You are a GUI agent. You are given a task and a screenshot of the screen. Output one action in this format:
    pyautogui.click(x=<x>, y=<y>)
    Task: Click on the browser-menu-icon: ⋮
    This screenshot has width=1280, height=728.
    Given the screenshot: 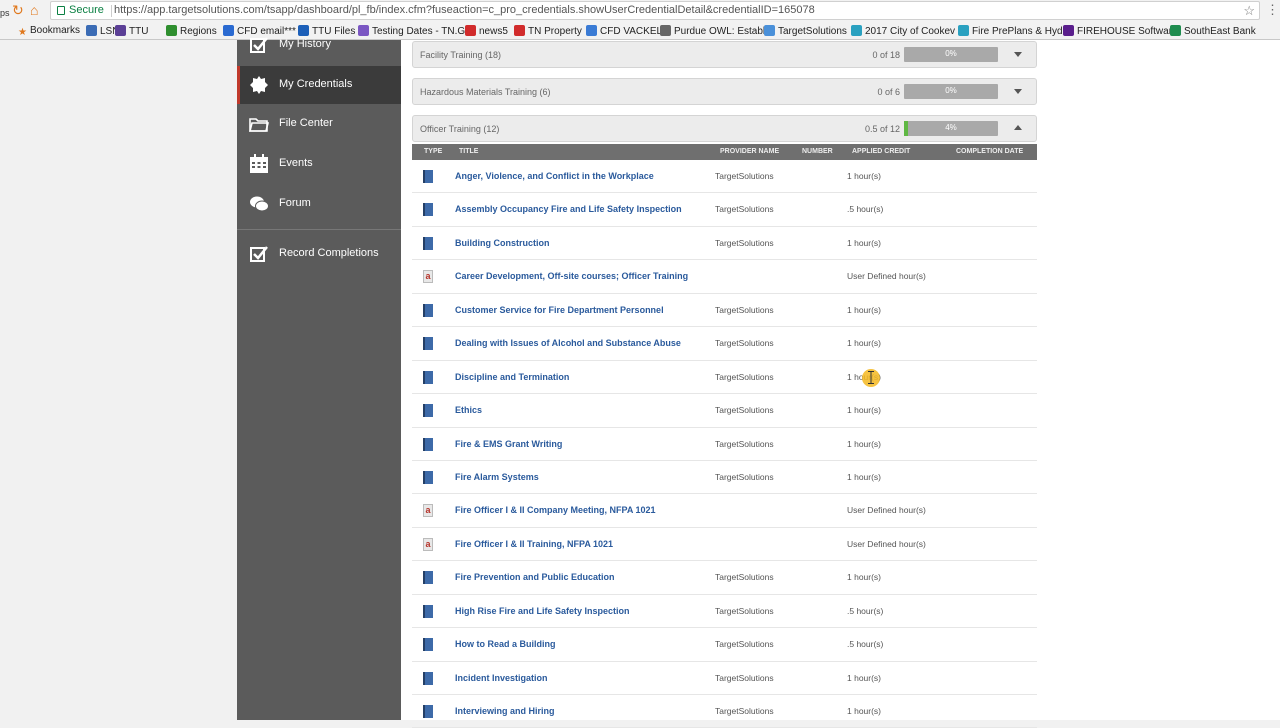 What is the action you would take?
    pyautogui.click(x=1272, y=10)
    